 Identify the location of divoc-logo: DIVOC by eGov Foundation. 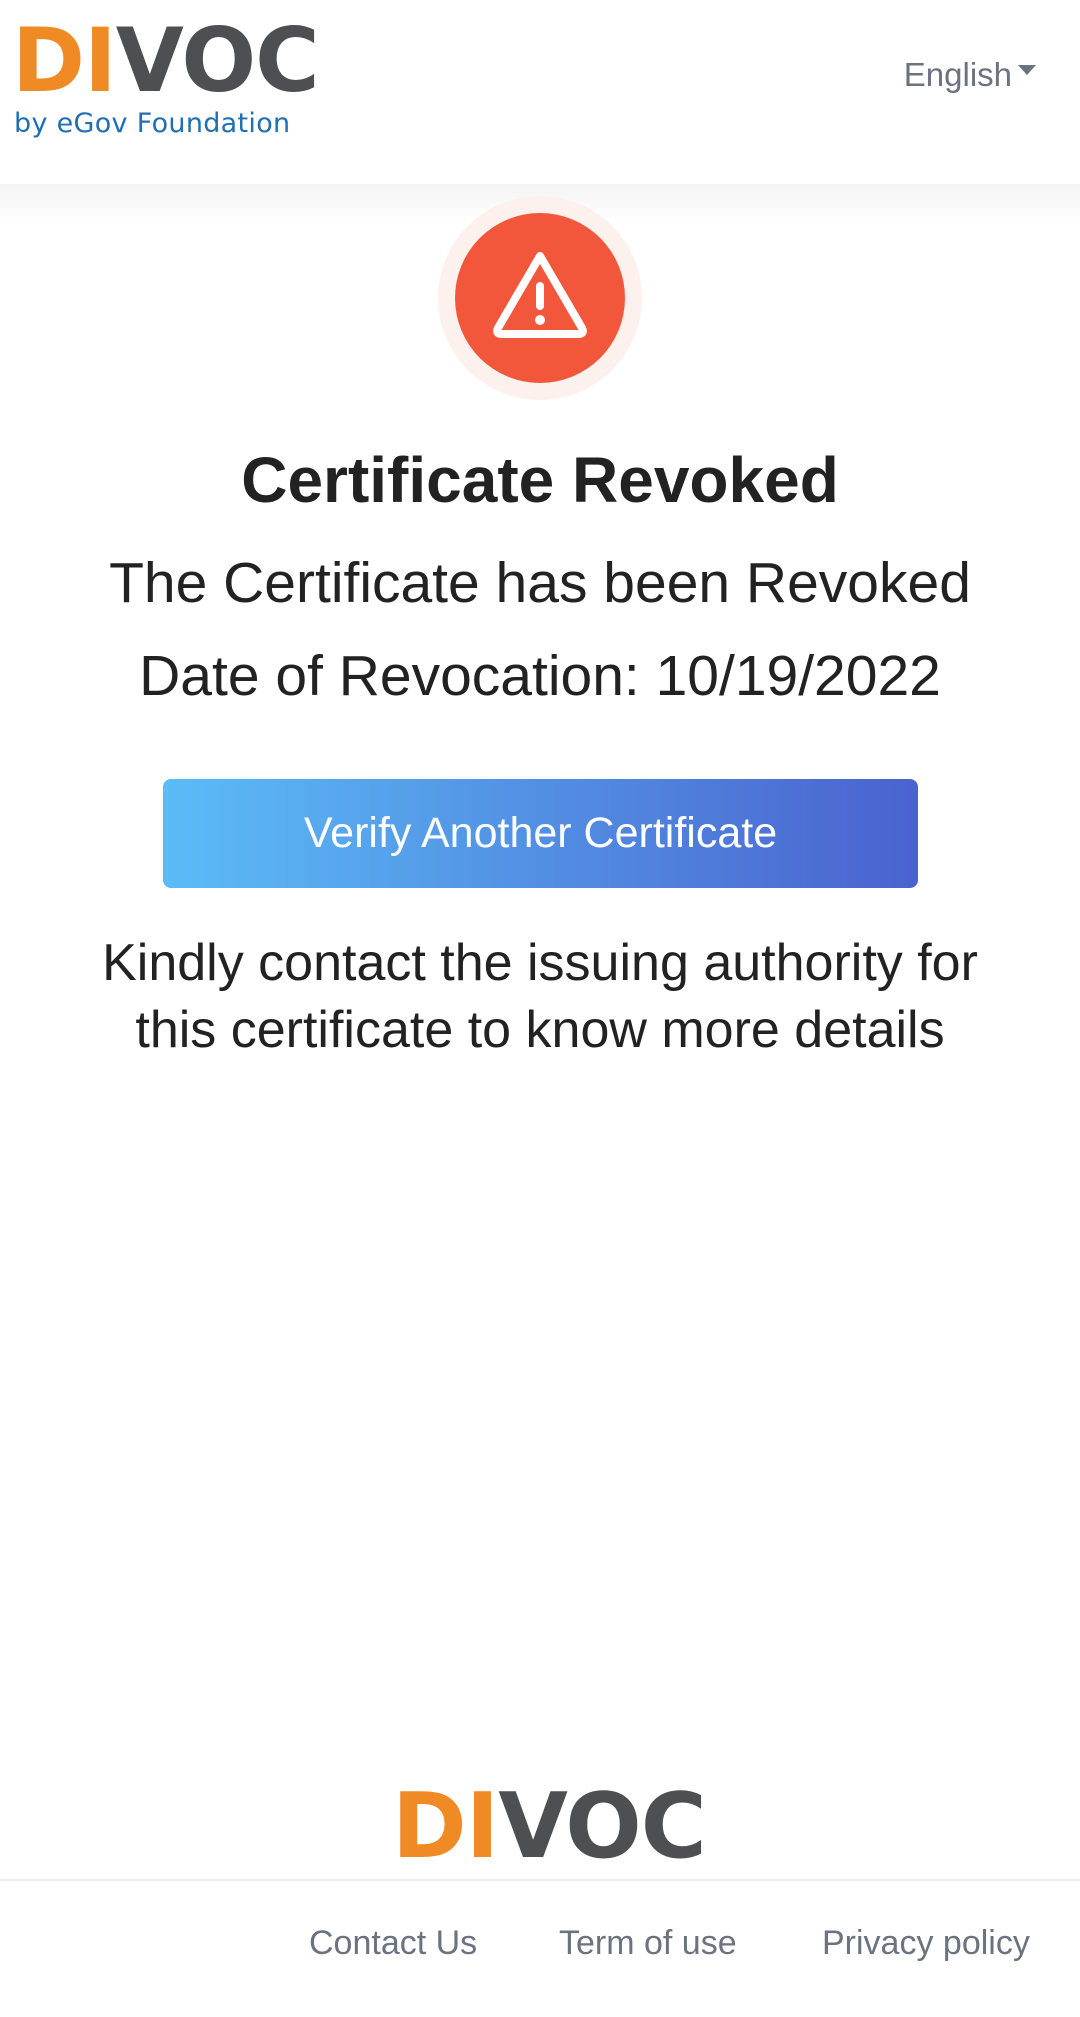
(166, 81).